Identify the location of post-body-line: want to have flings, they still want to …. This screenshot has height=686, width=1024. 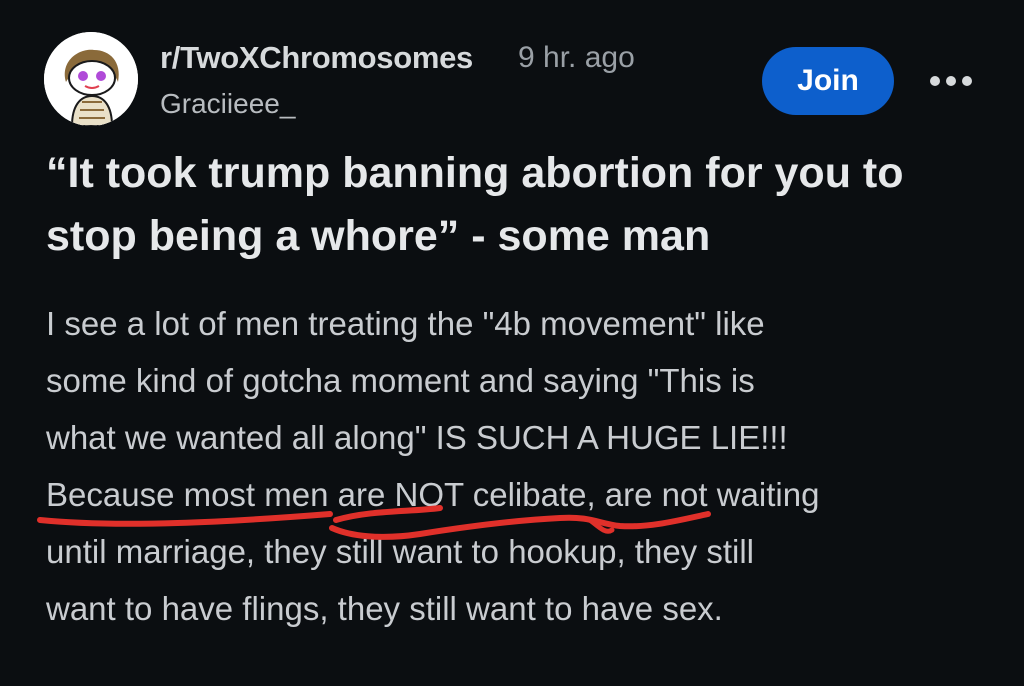
(384, 608).